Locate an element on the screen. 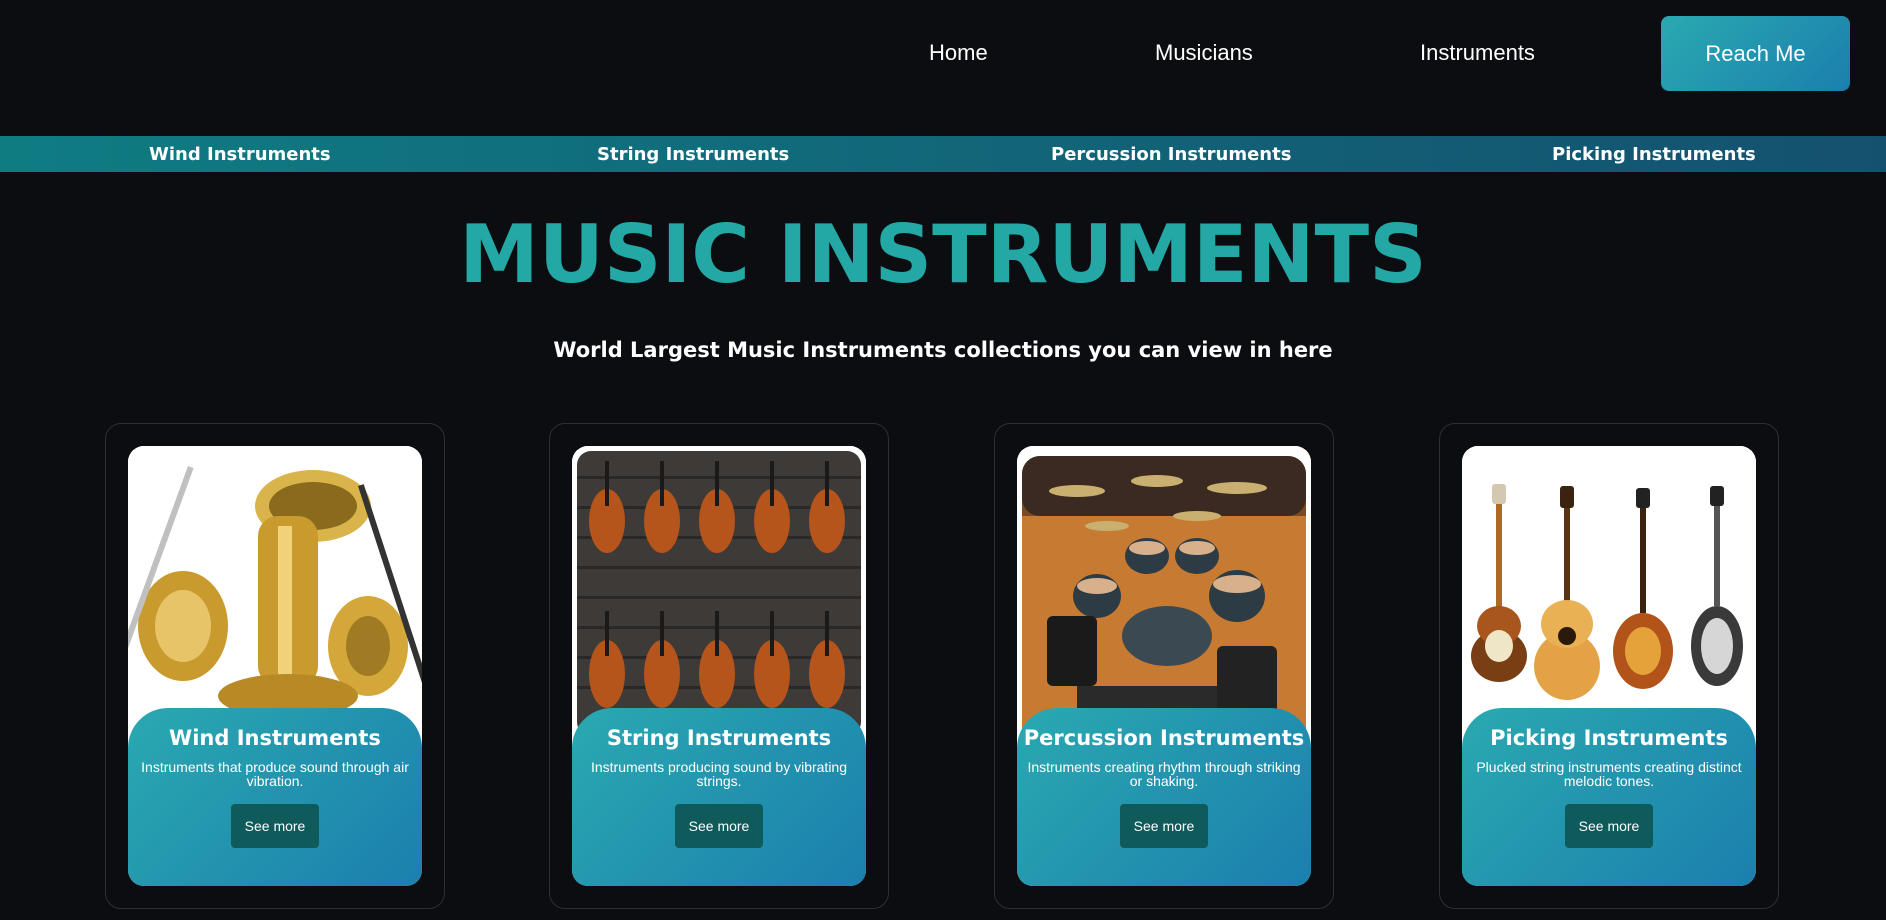  nav-link-musicians: Musicians is located at coordinates (1204, 53).